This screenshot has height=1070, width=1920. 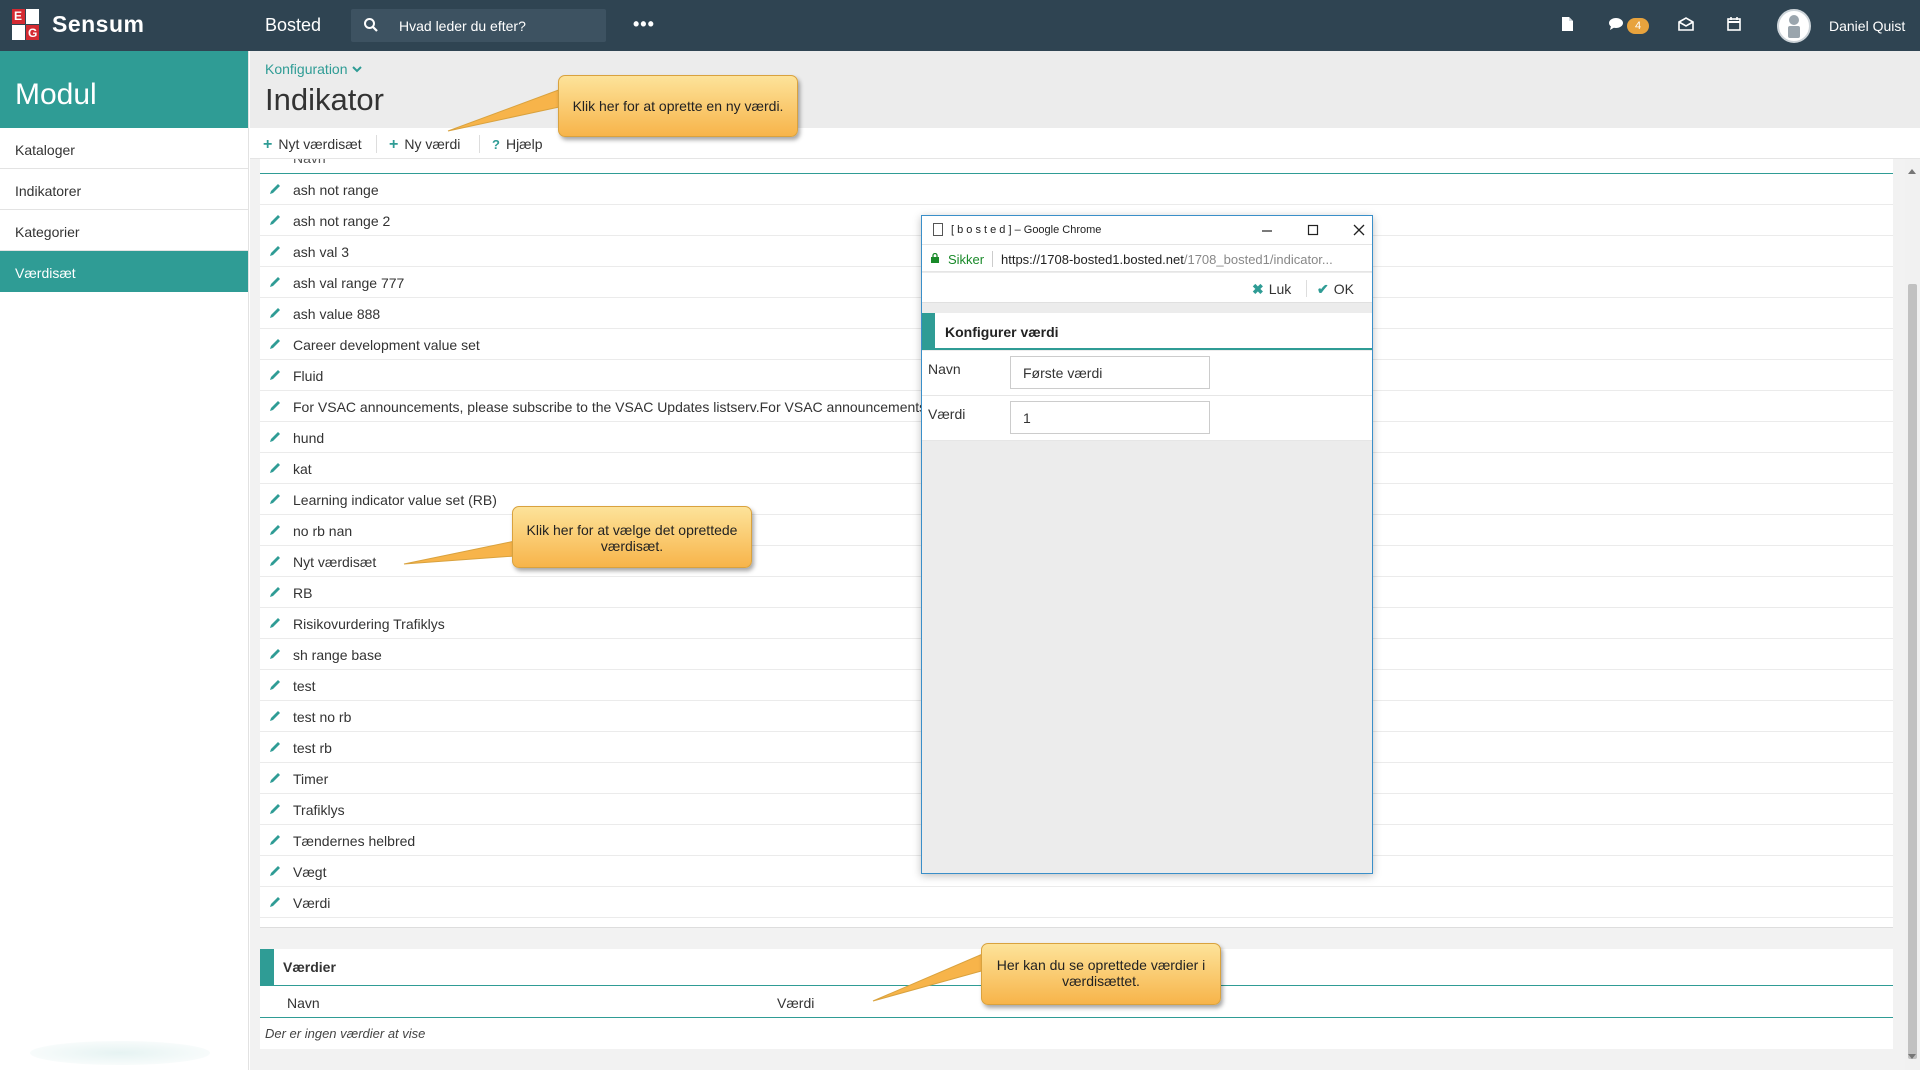 I want to click on ok-button: ✔ OK, so click(x=1335, y=289).